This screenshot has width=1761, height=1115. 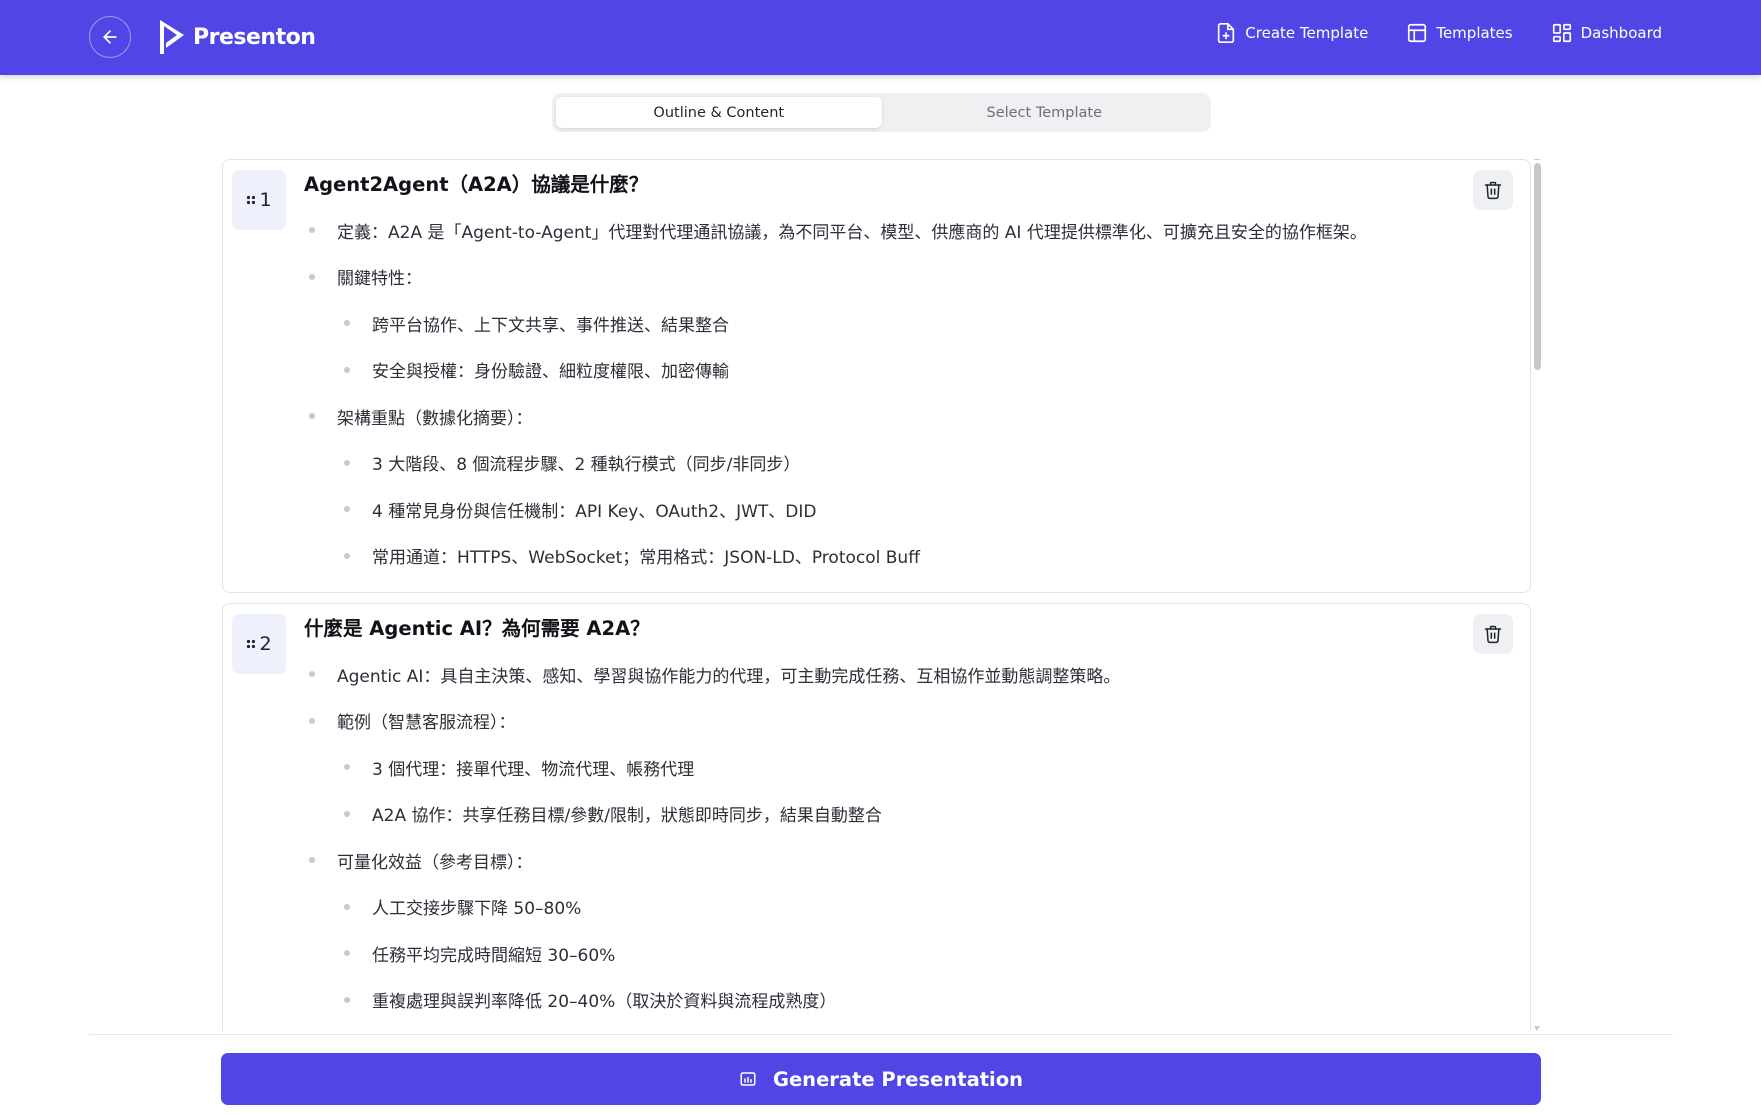 I want to click on slide-drag-handle: 2, so click(x=259, y=644).